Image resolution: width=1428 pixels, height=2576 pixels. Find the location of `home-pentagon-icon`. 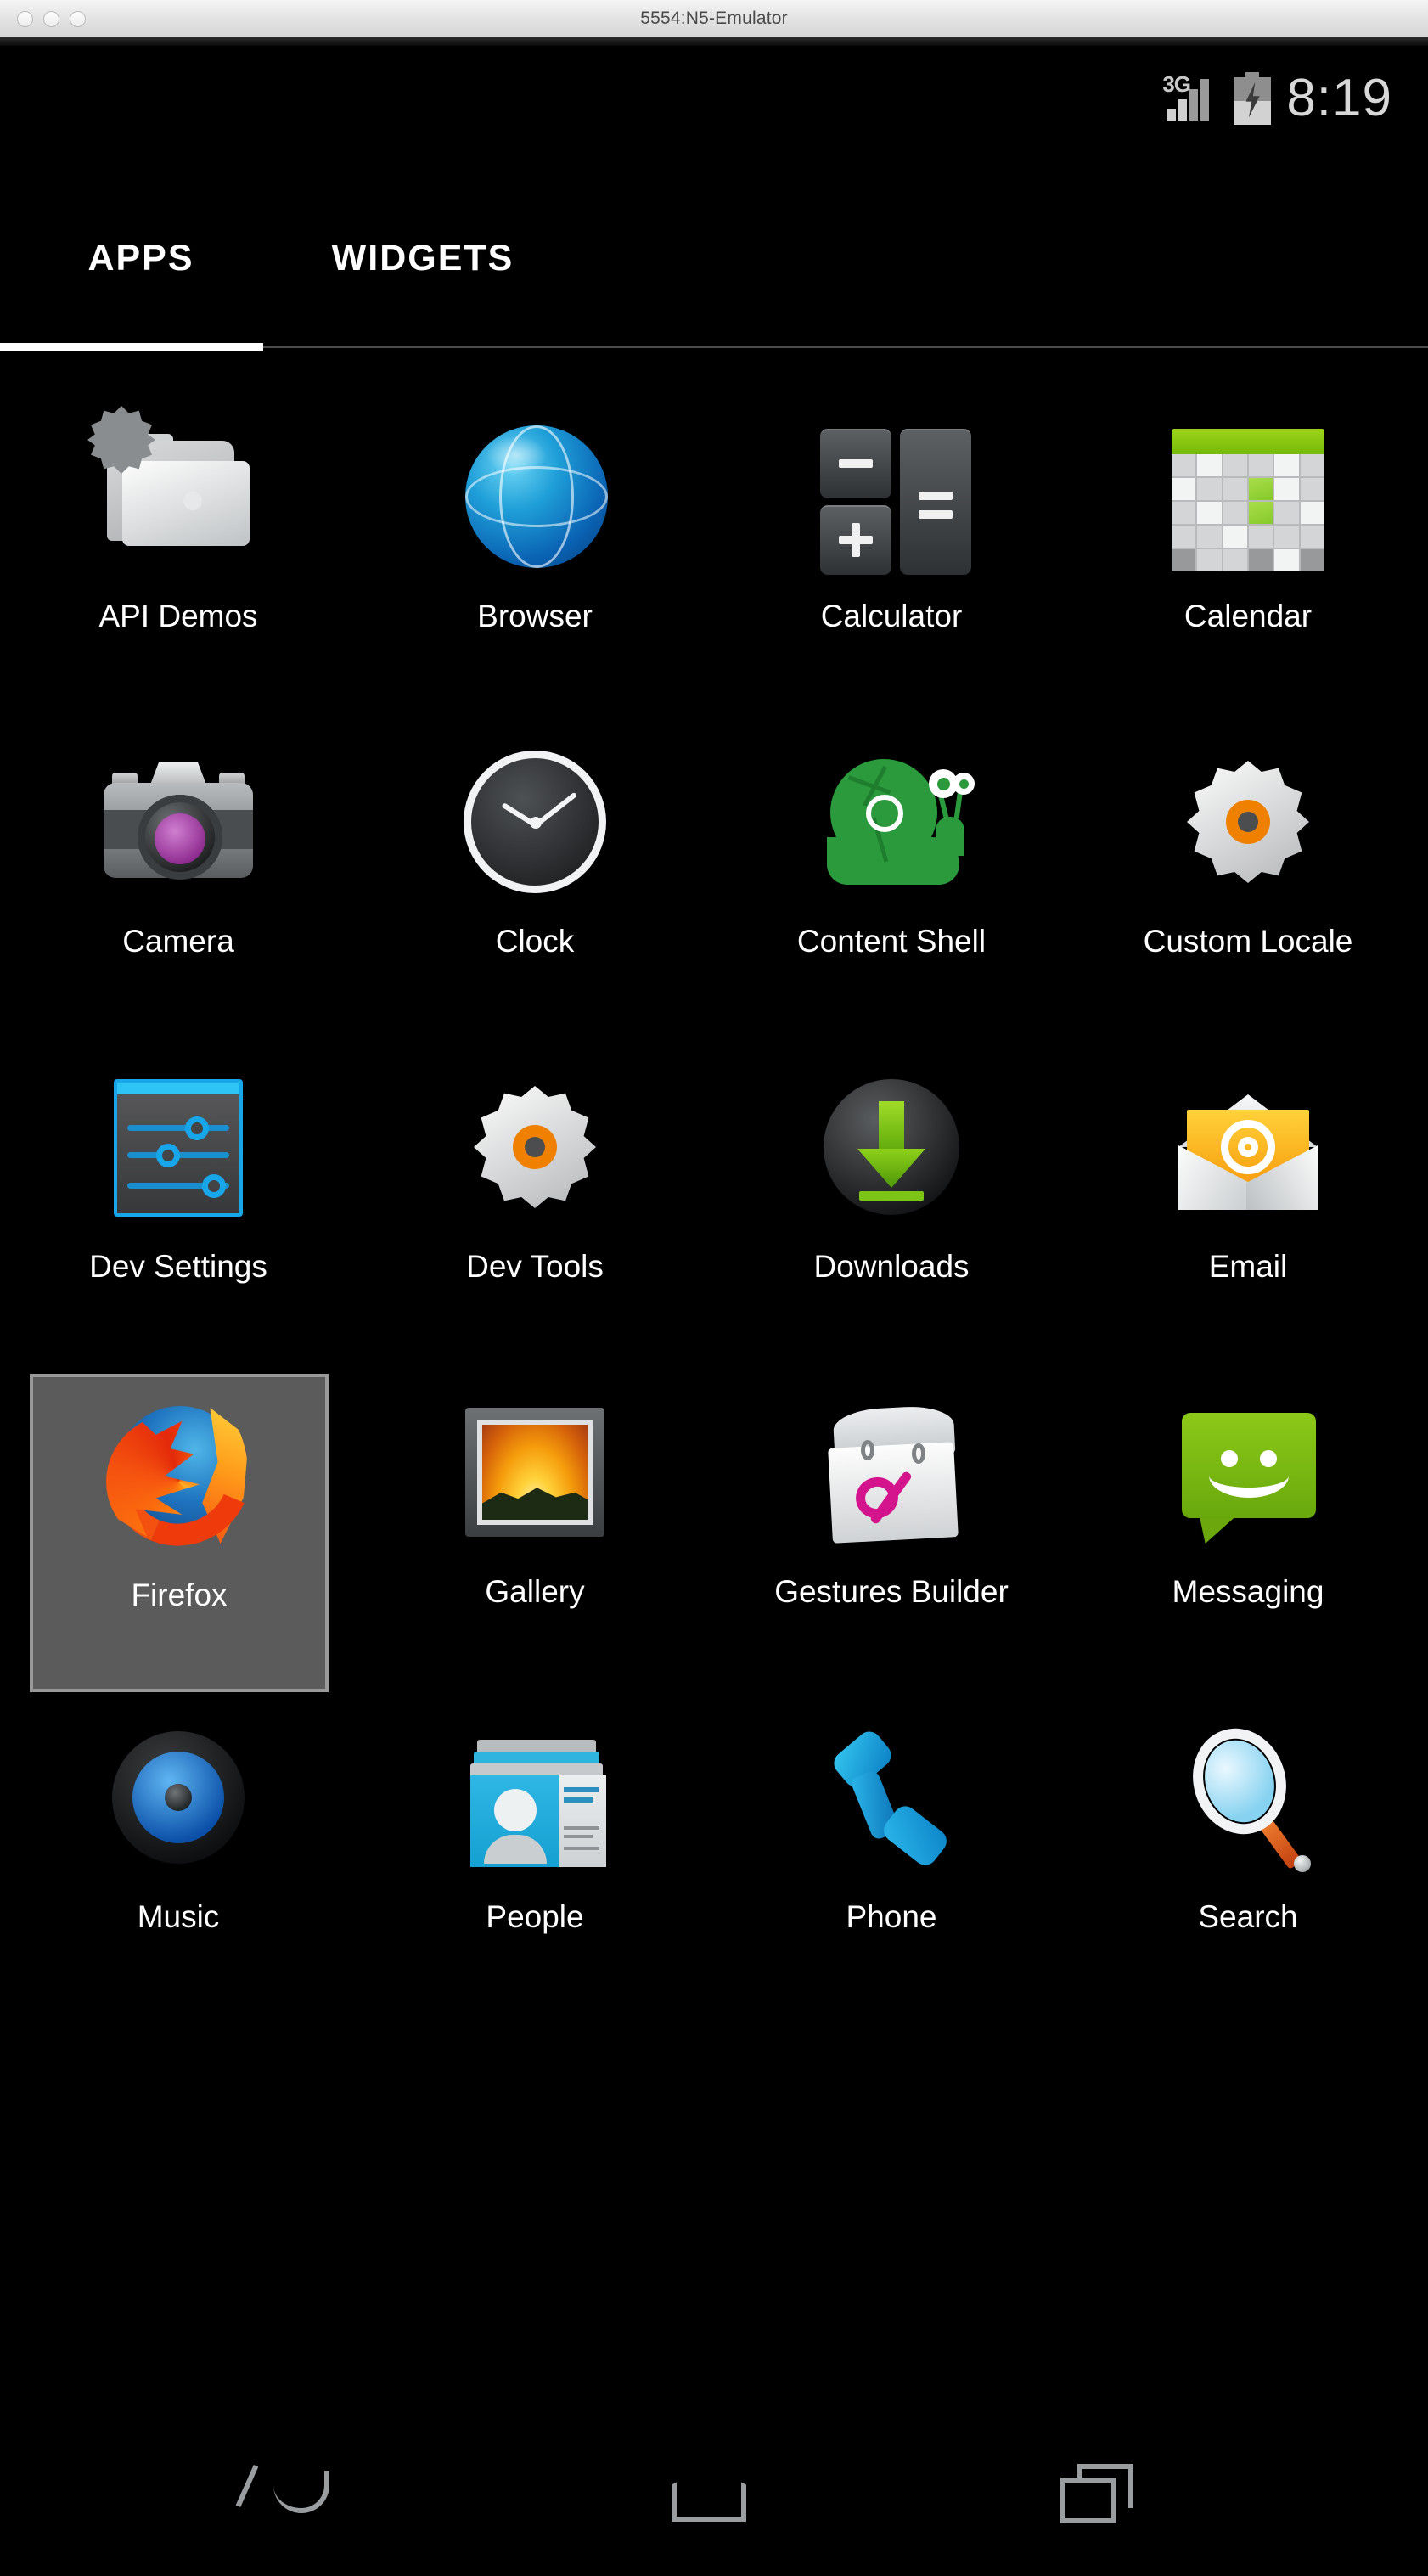

home-pentagon-icon is located at coordinates (709, 2494).